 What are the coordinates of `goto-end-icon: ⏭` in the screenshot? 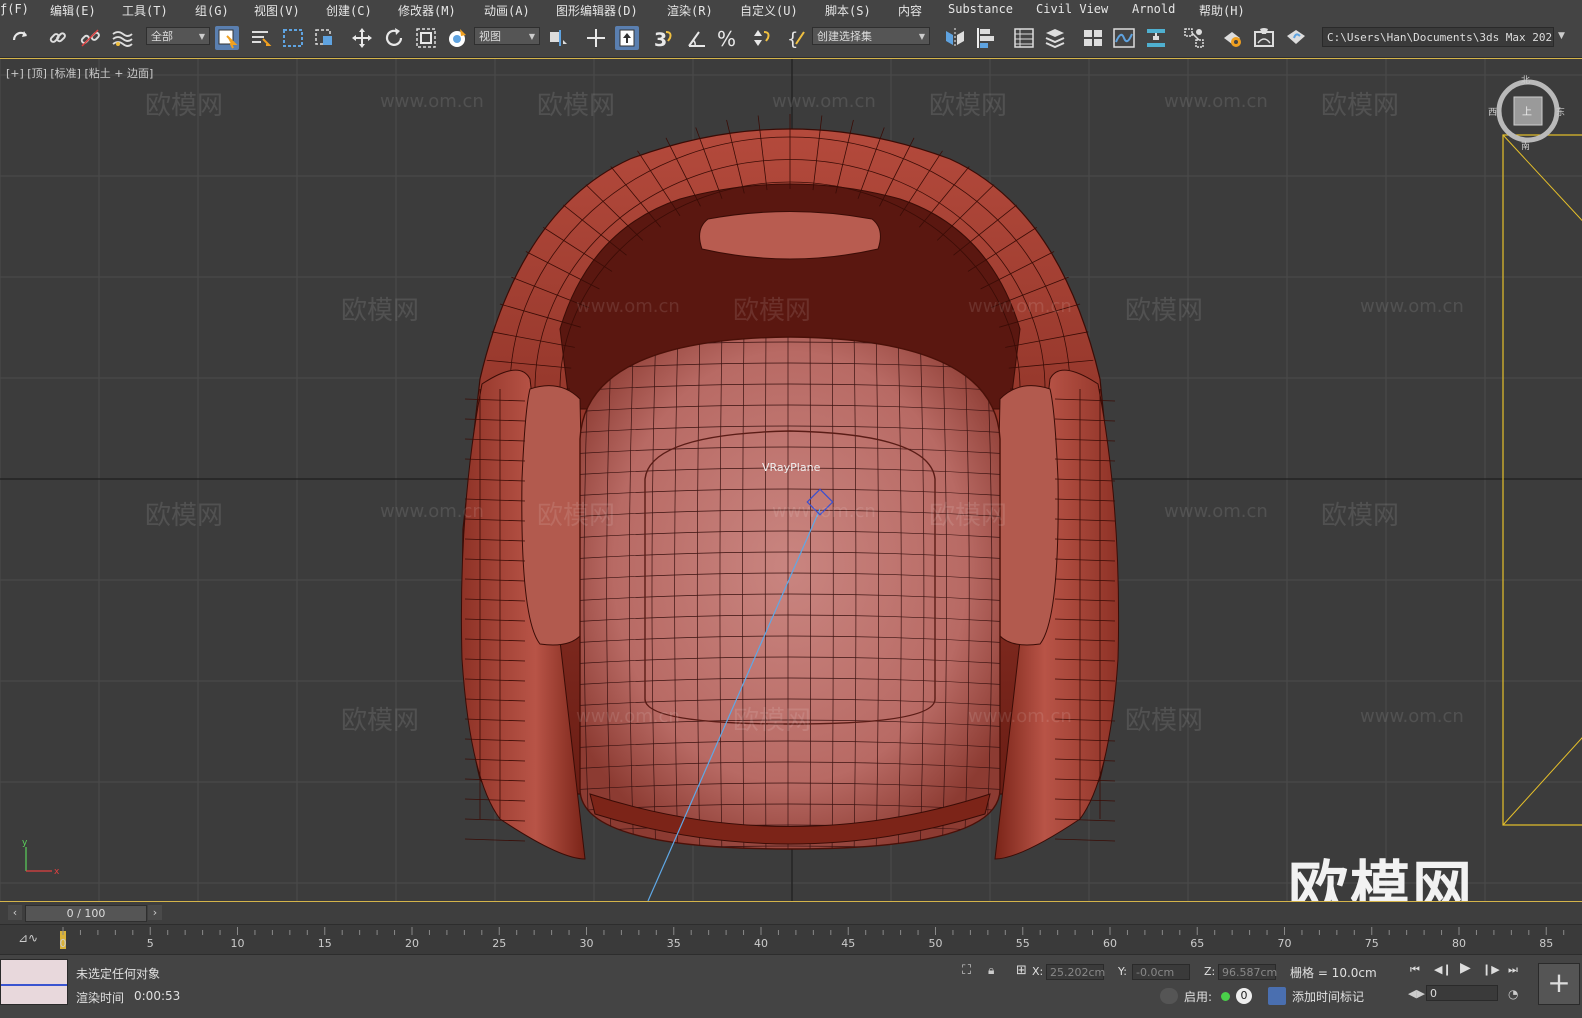 It's located at (1513, 970).